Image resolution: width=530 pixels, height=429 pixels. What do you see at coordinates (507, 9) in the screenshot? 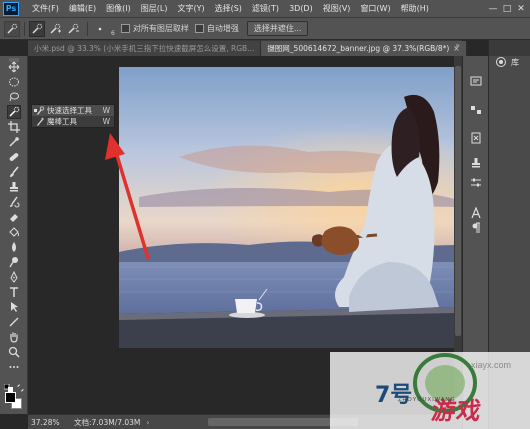
I see `maximize-button: □` at bounding box center [507, 9].